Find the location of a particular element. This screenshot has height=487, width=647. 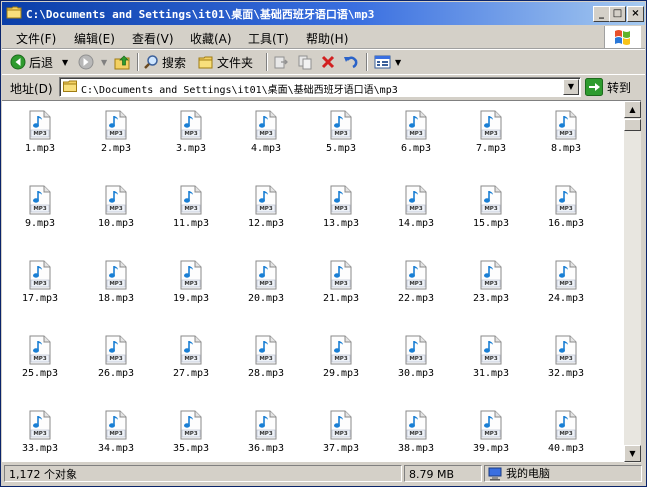

copy-to-button is located at coordinates (305, 62).